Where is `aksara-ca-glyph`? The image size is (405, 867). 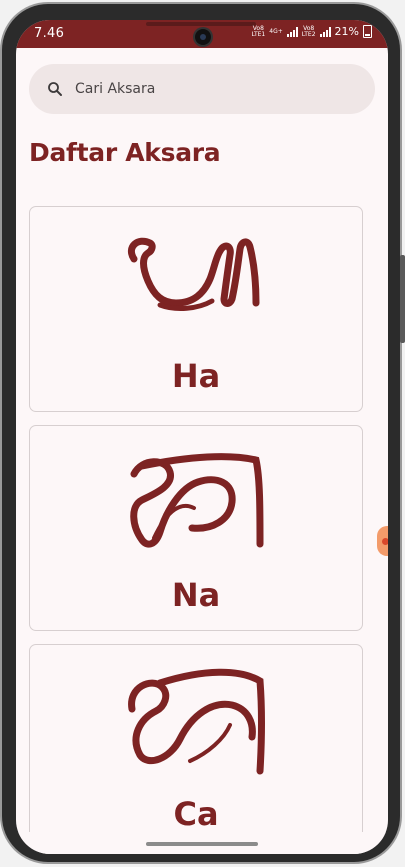
aksara-ca-glyph is located at coordinates (196, 721).